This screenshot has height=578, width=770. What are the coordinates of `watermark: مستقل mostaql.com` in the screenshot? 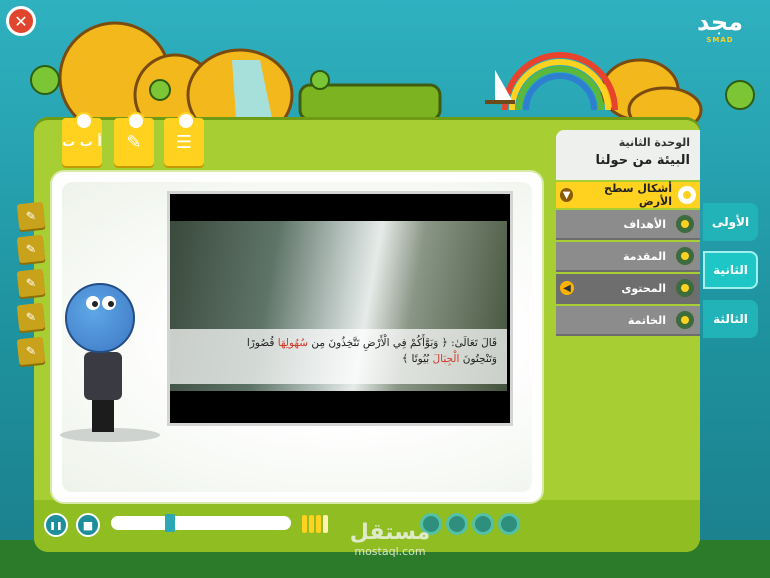 It's located at (390, 539).